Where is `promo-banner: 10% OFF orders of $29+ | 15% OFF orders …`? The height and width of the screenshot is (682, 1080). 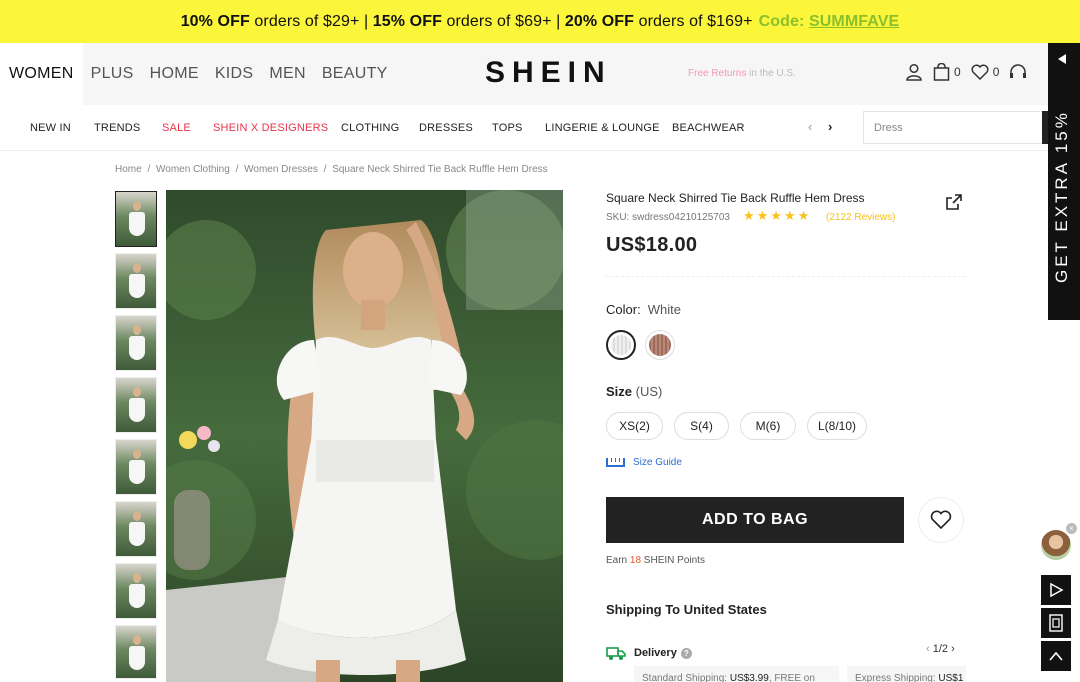
promo-banner: 10% OFF orders of $29+ | 15% OFF orders … is located at coordinates (540, 21).